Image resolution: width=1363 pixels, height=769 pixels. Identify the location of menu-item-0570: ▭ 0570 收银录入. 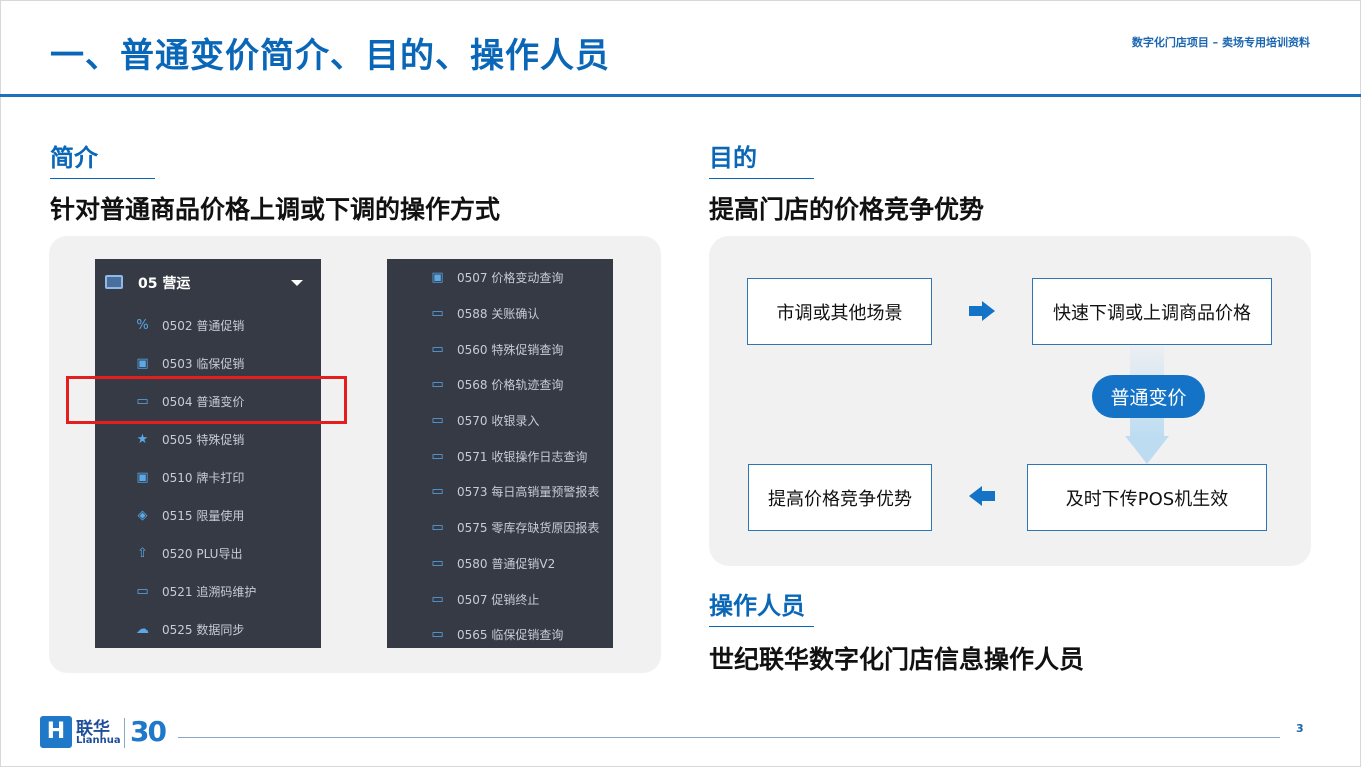
(500, 421).